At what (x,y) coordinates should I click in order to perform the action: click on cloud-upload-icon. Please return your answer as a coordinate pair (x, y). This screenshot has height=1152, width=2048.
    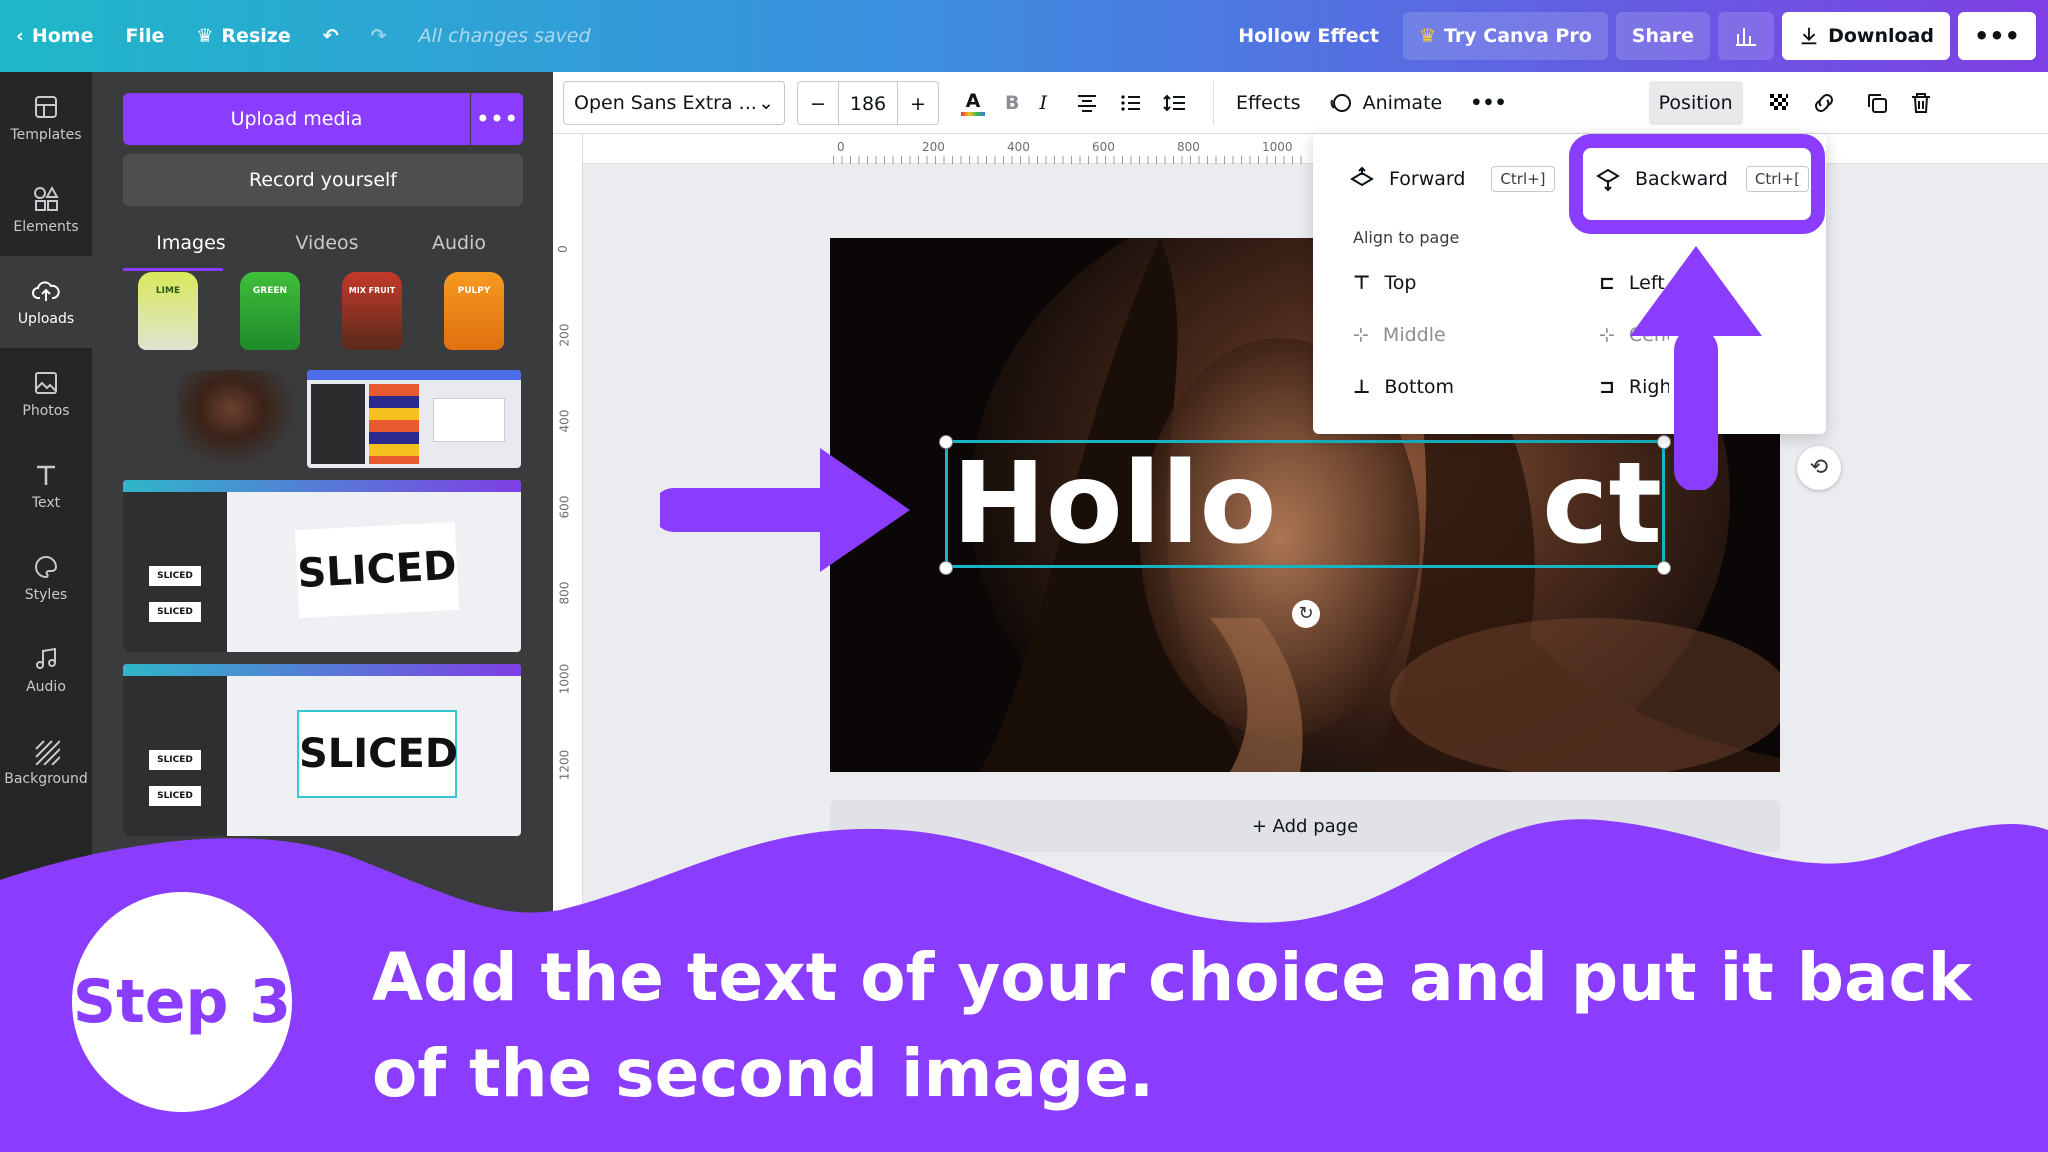
    Looking at the image, I should click on (46, 291).